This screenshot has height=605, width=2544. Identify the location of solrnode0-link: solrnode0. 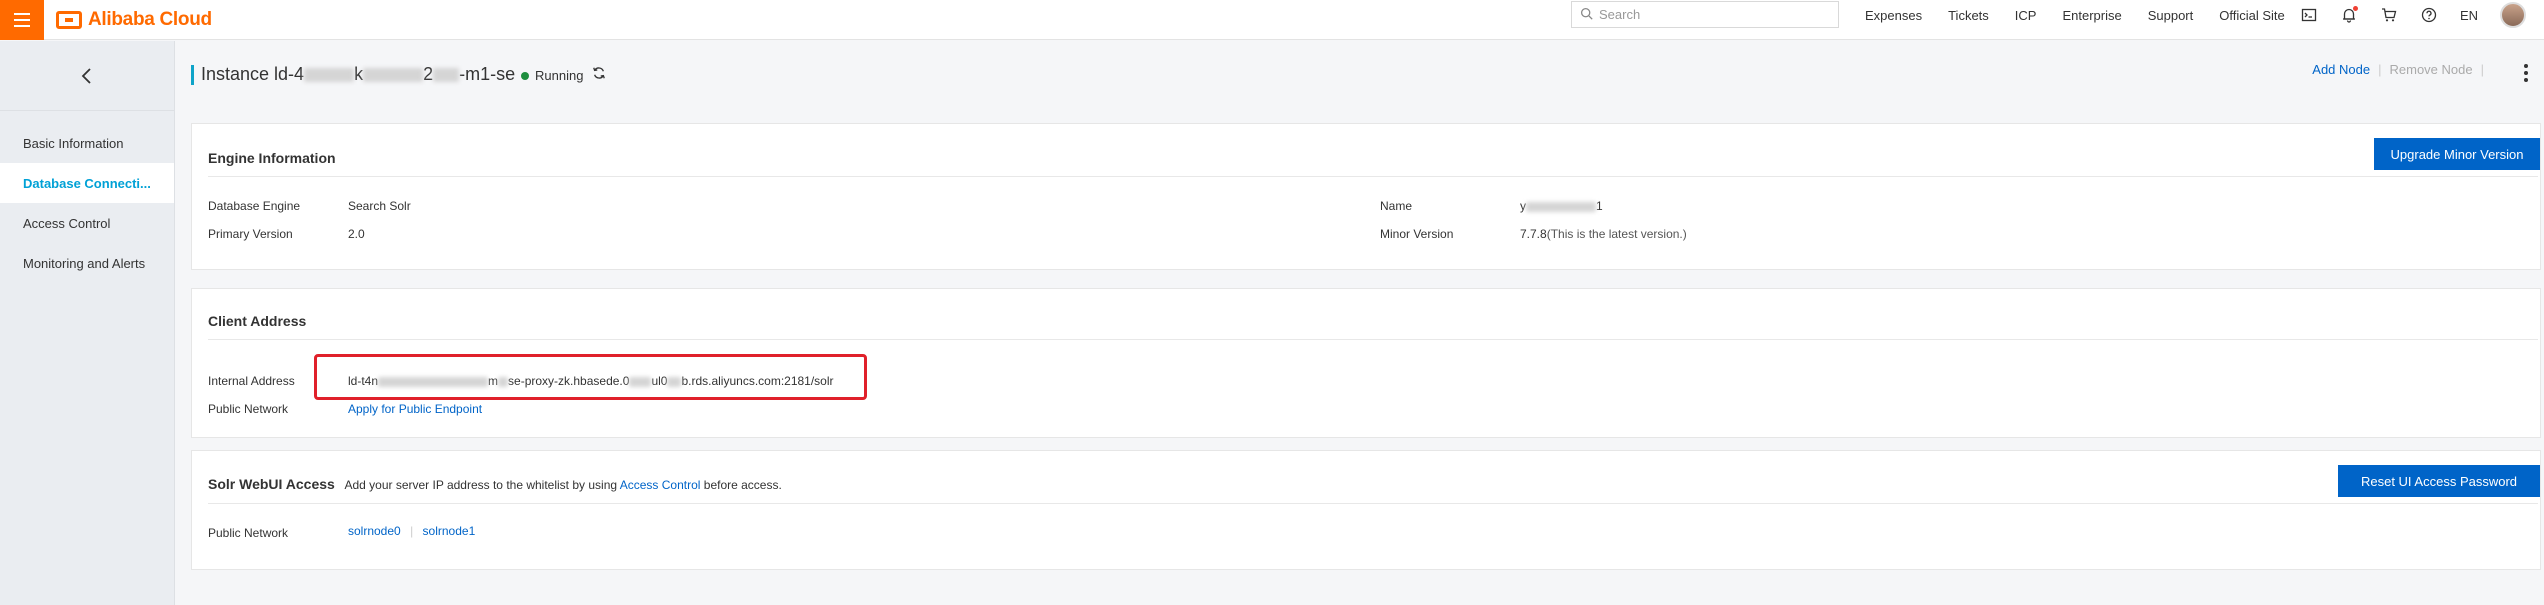
(374, 531).